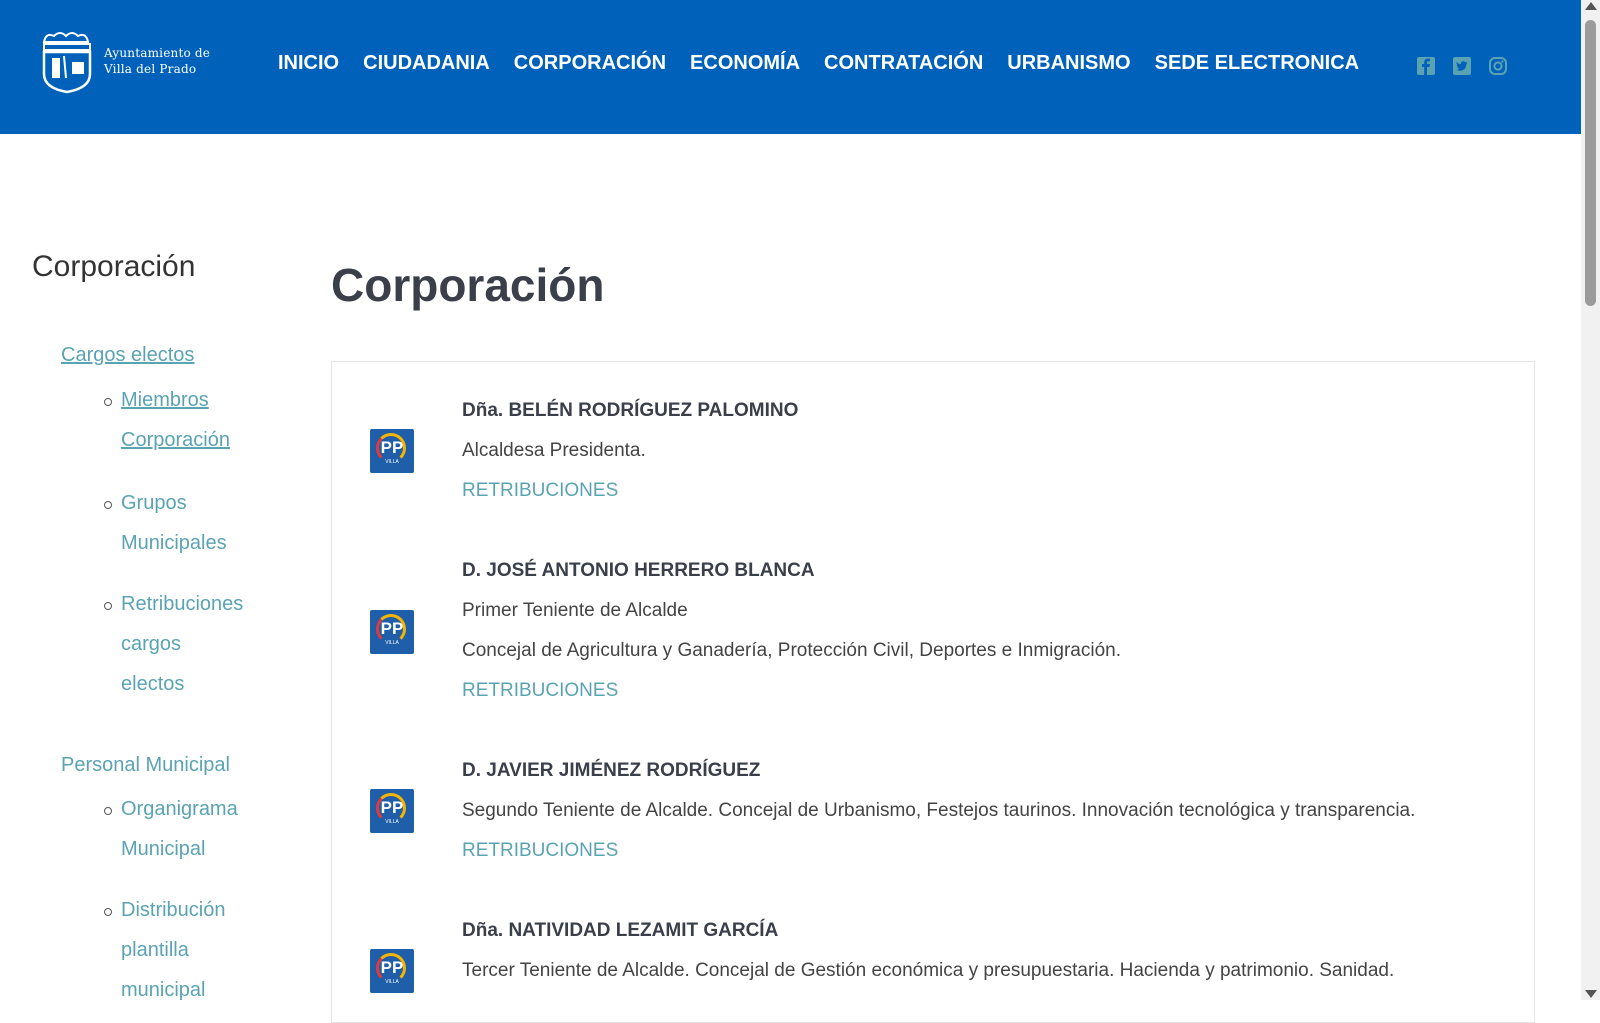  I want to click on sidebar-link-retribuciones-cont-2: electos, so click(152, 684).